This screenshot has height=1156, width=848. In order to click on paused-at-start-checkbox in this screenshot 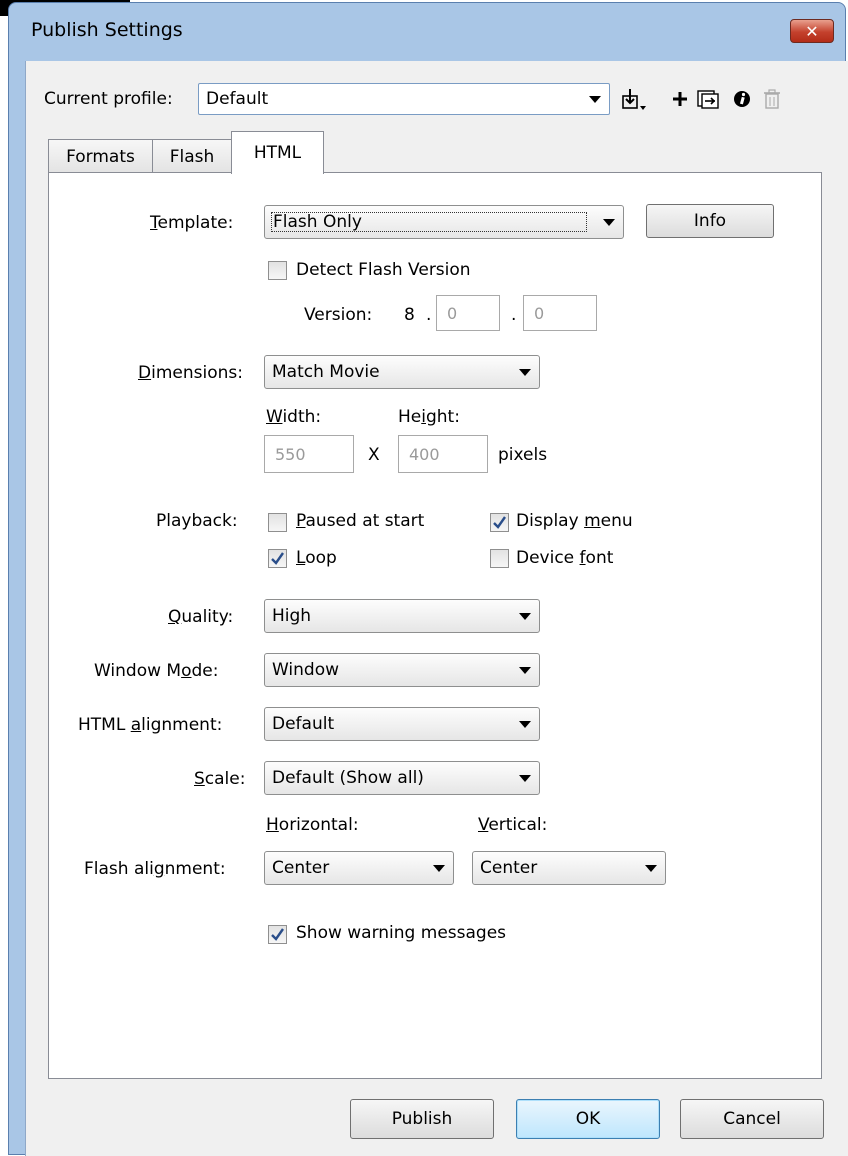, I will do `click(277, 522)`.